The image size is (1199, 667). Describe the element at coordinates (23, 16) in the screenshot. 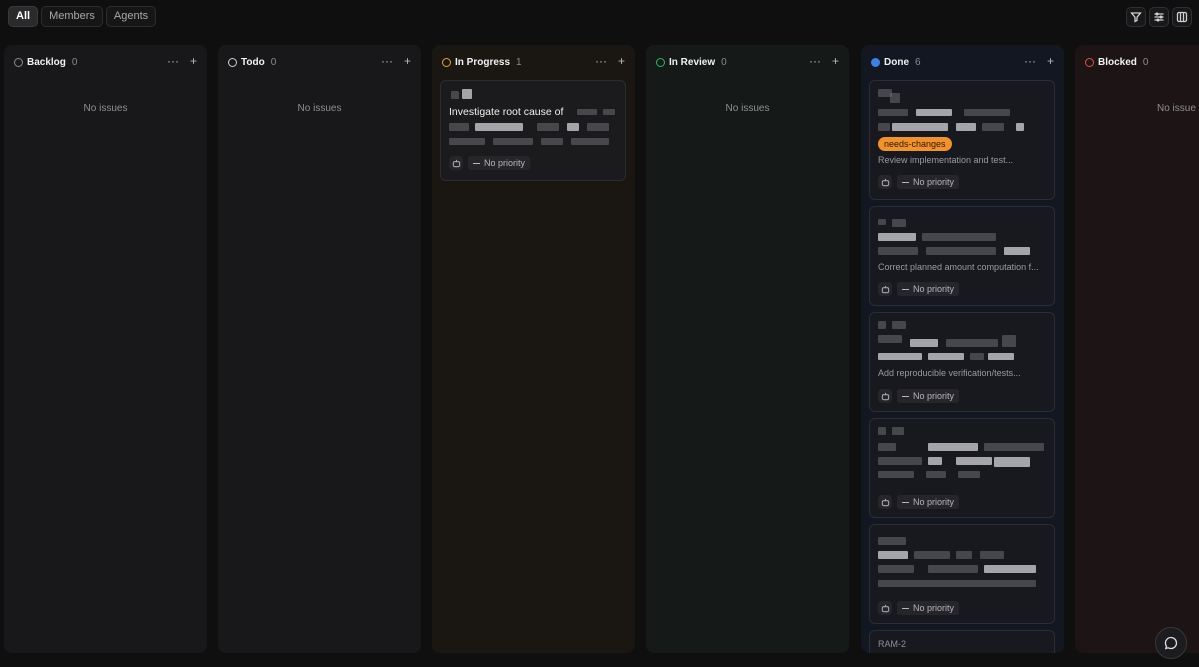

I see `filter-tab-all: All` at that location.